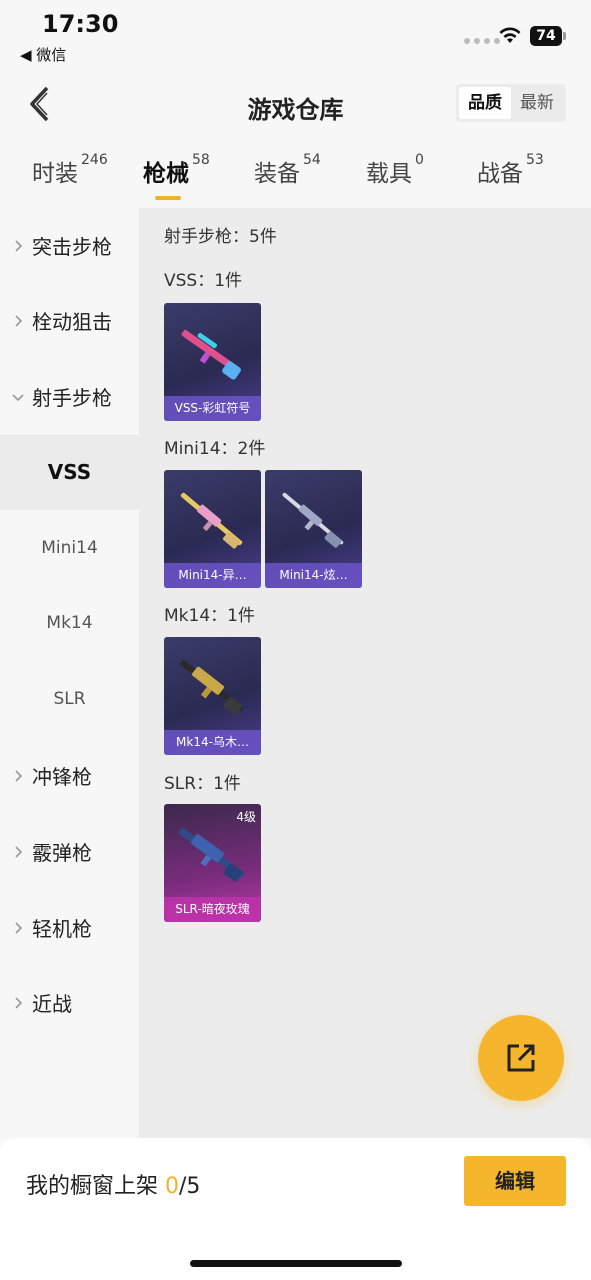 This screenshot has height=1280, width=591. What do you see at coordinates (515, 1181) in the screenshot?
I see `edit-button: 编辑` at bounding box center [515, 1181].